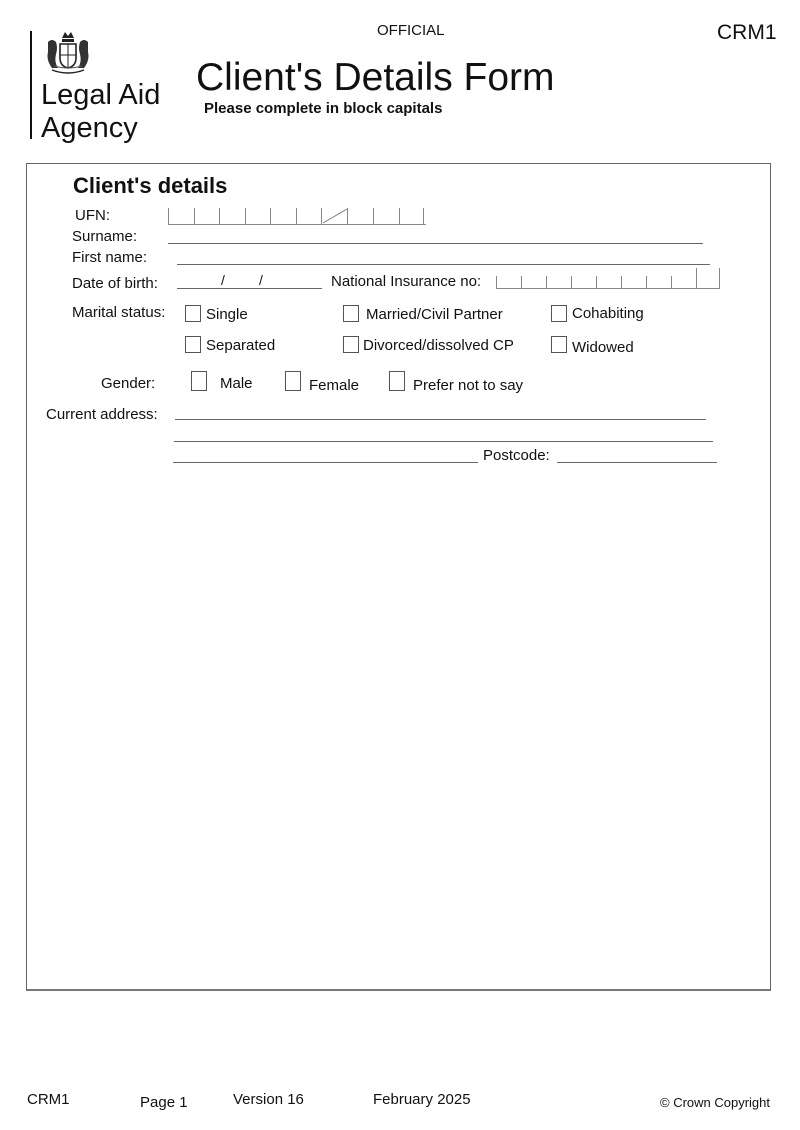  I want to click on address-label: Current address:, so click(102, 414).